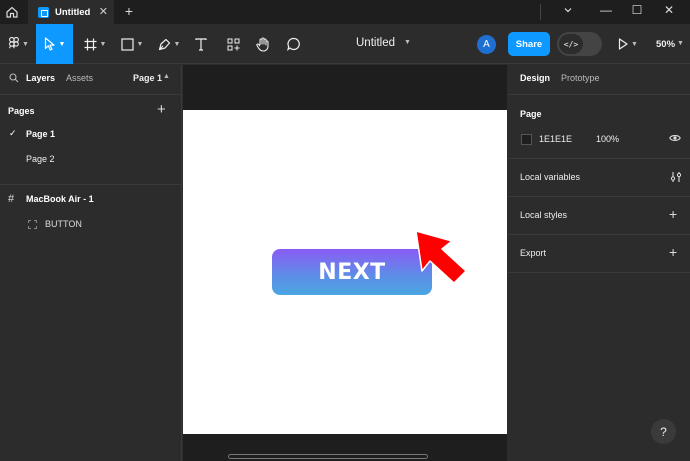  What do you see at coordinates (673, 252) in the screenshot?
I see `add-export-button: +` at bounding box center [673, 252].